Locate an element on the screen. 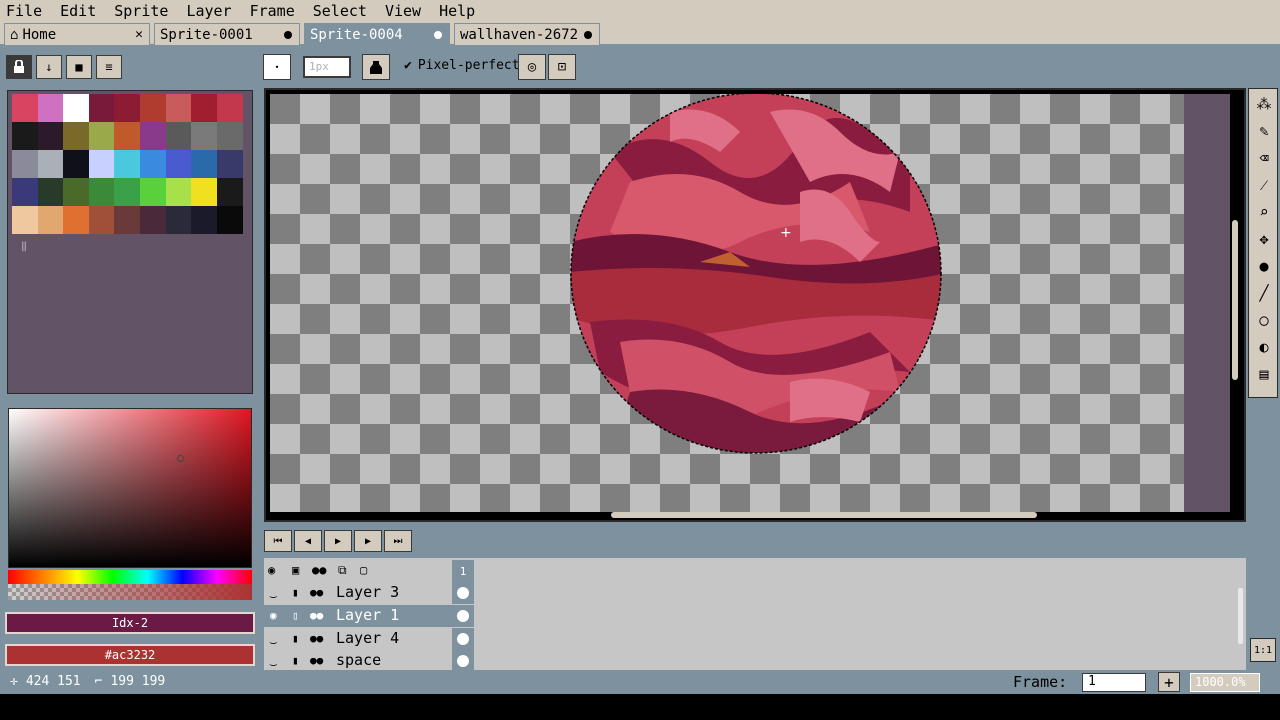  symmetry-button: ⊡ is located at coordinates (562, 67).